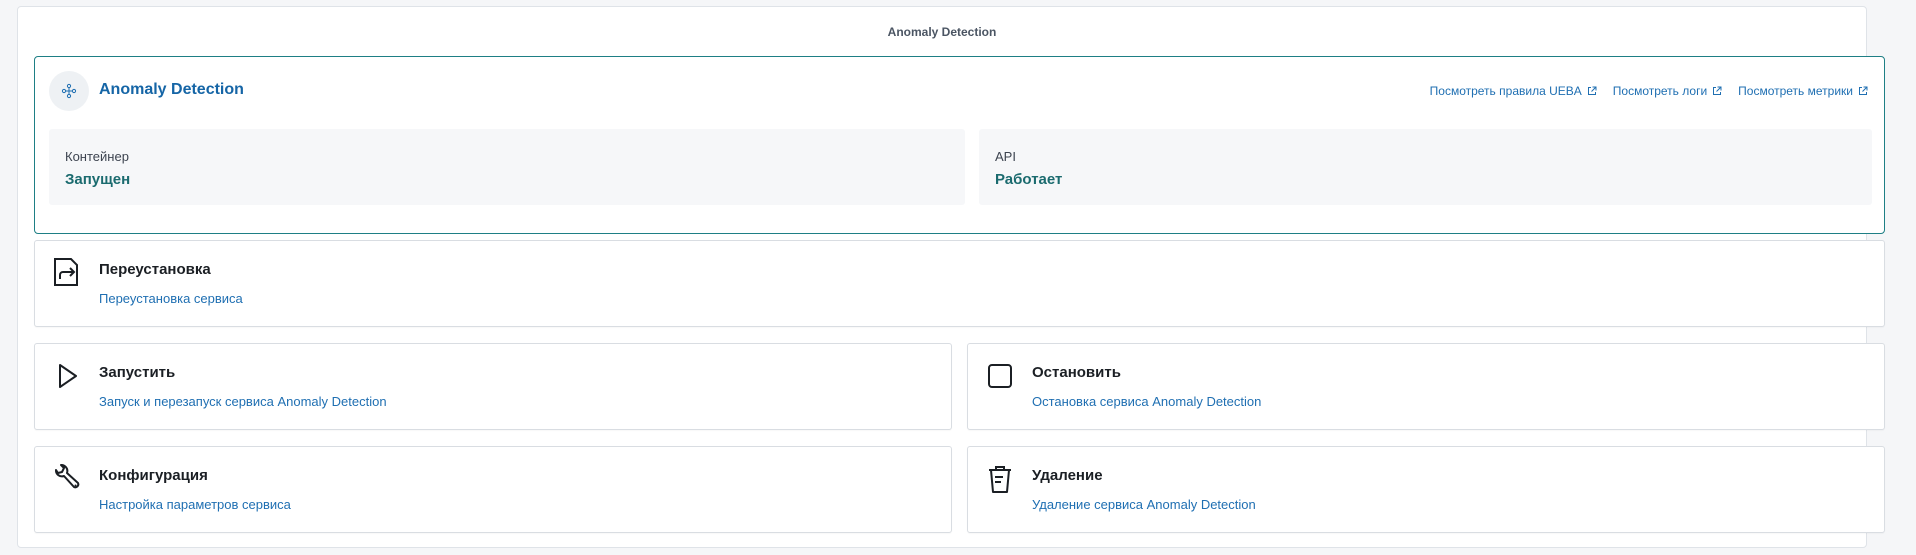 This screenshot has width=1916, height=555. Describe the element at coordinates (69, 91) in the screenshot. I see `network-nodes-icon` at that location.